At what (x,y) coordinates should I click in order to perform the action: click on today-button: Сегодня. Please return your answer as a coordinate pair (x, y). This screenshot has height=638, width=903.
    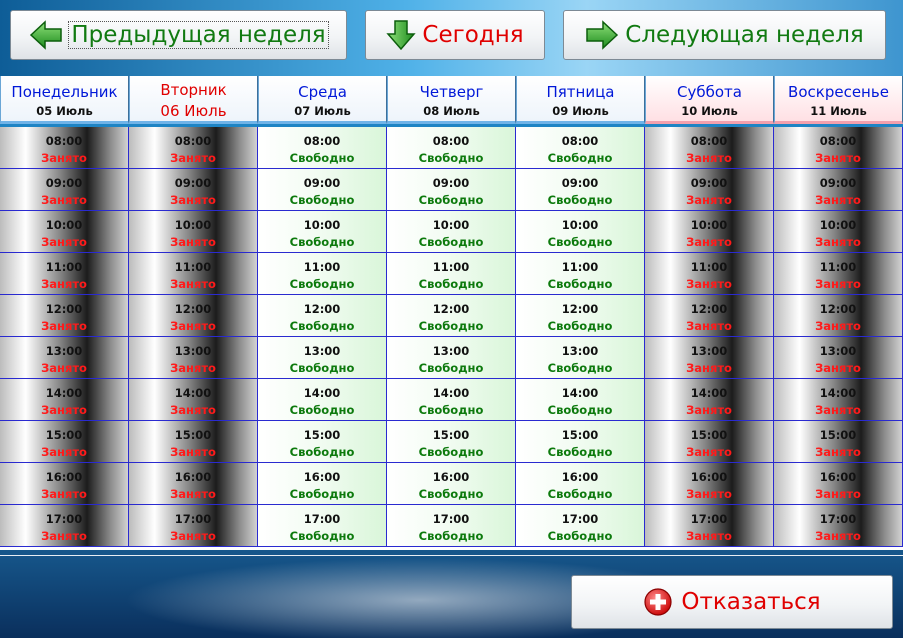
    Looking at the image, I should click on (455, 35).